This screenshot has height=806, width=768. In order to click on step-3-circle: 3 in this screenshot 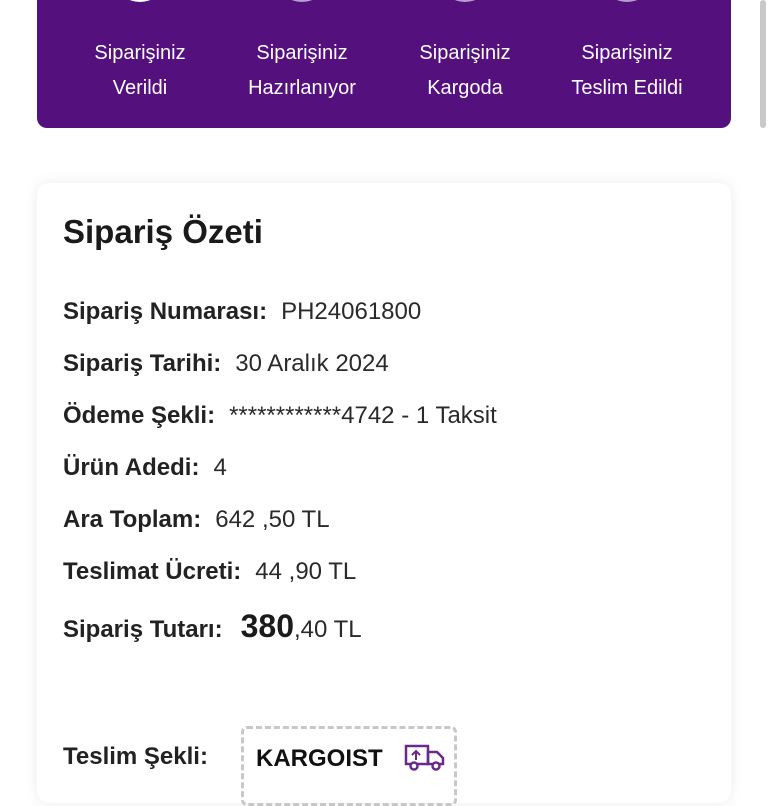, I will do `click(465, 1)`.